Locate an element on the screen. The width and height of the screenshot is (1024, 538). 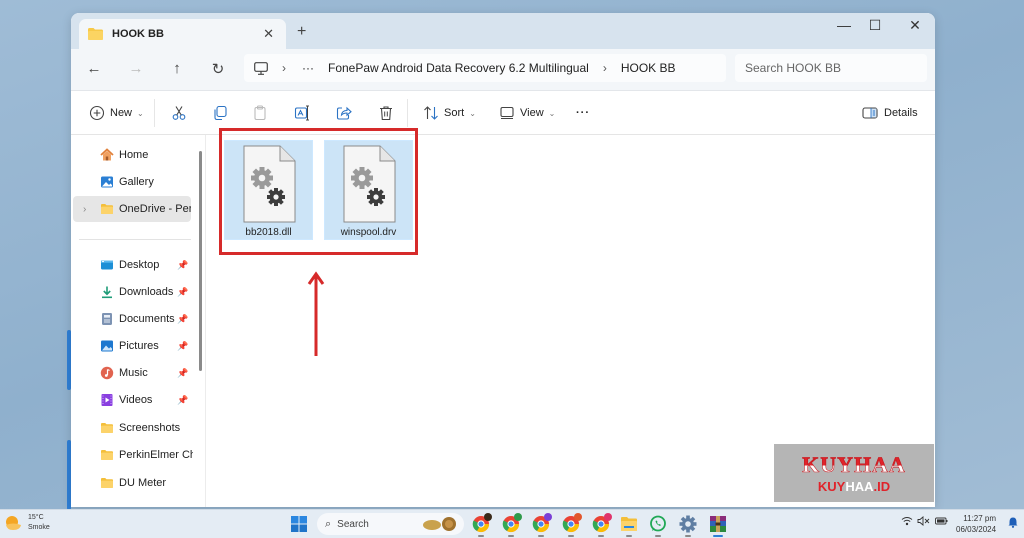
sidebar-item-label: Pictures is located at coordinates (139, 346).